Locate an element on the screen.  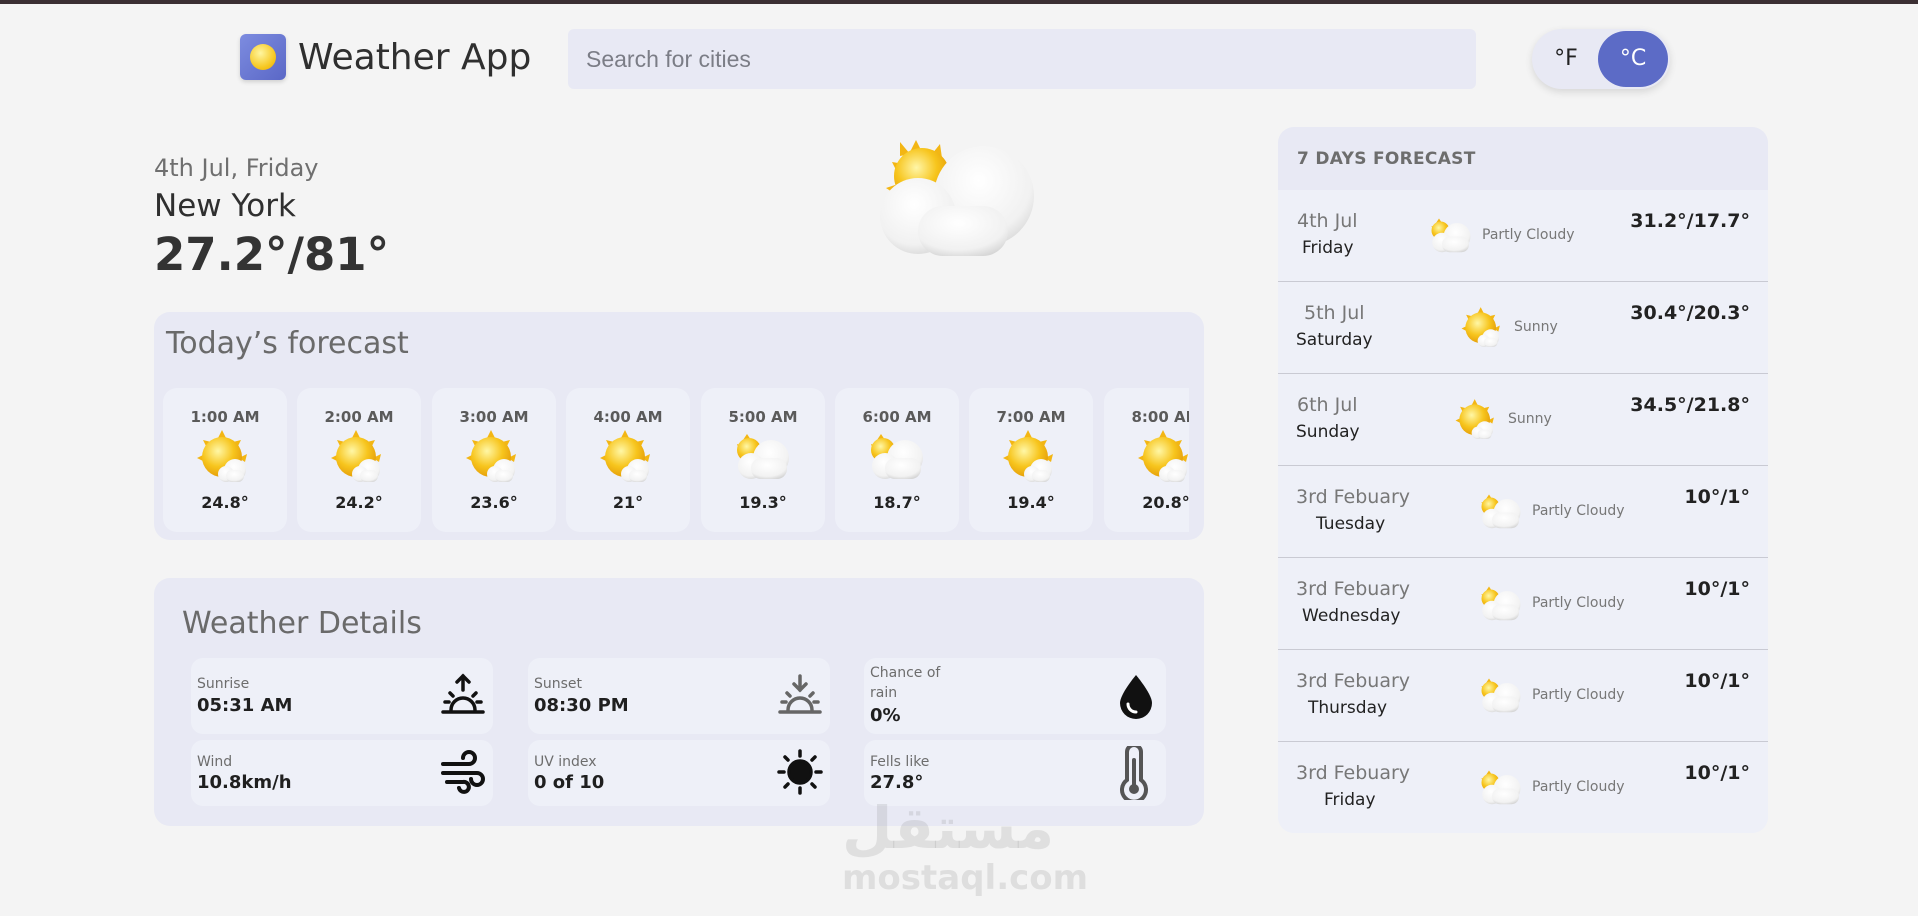
current-date: 4th Jul, Friday is located at coordinates (236, 168).